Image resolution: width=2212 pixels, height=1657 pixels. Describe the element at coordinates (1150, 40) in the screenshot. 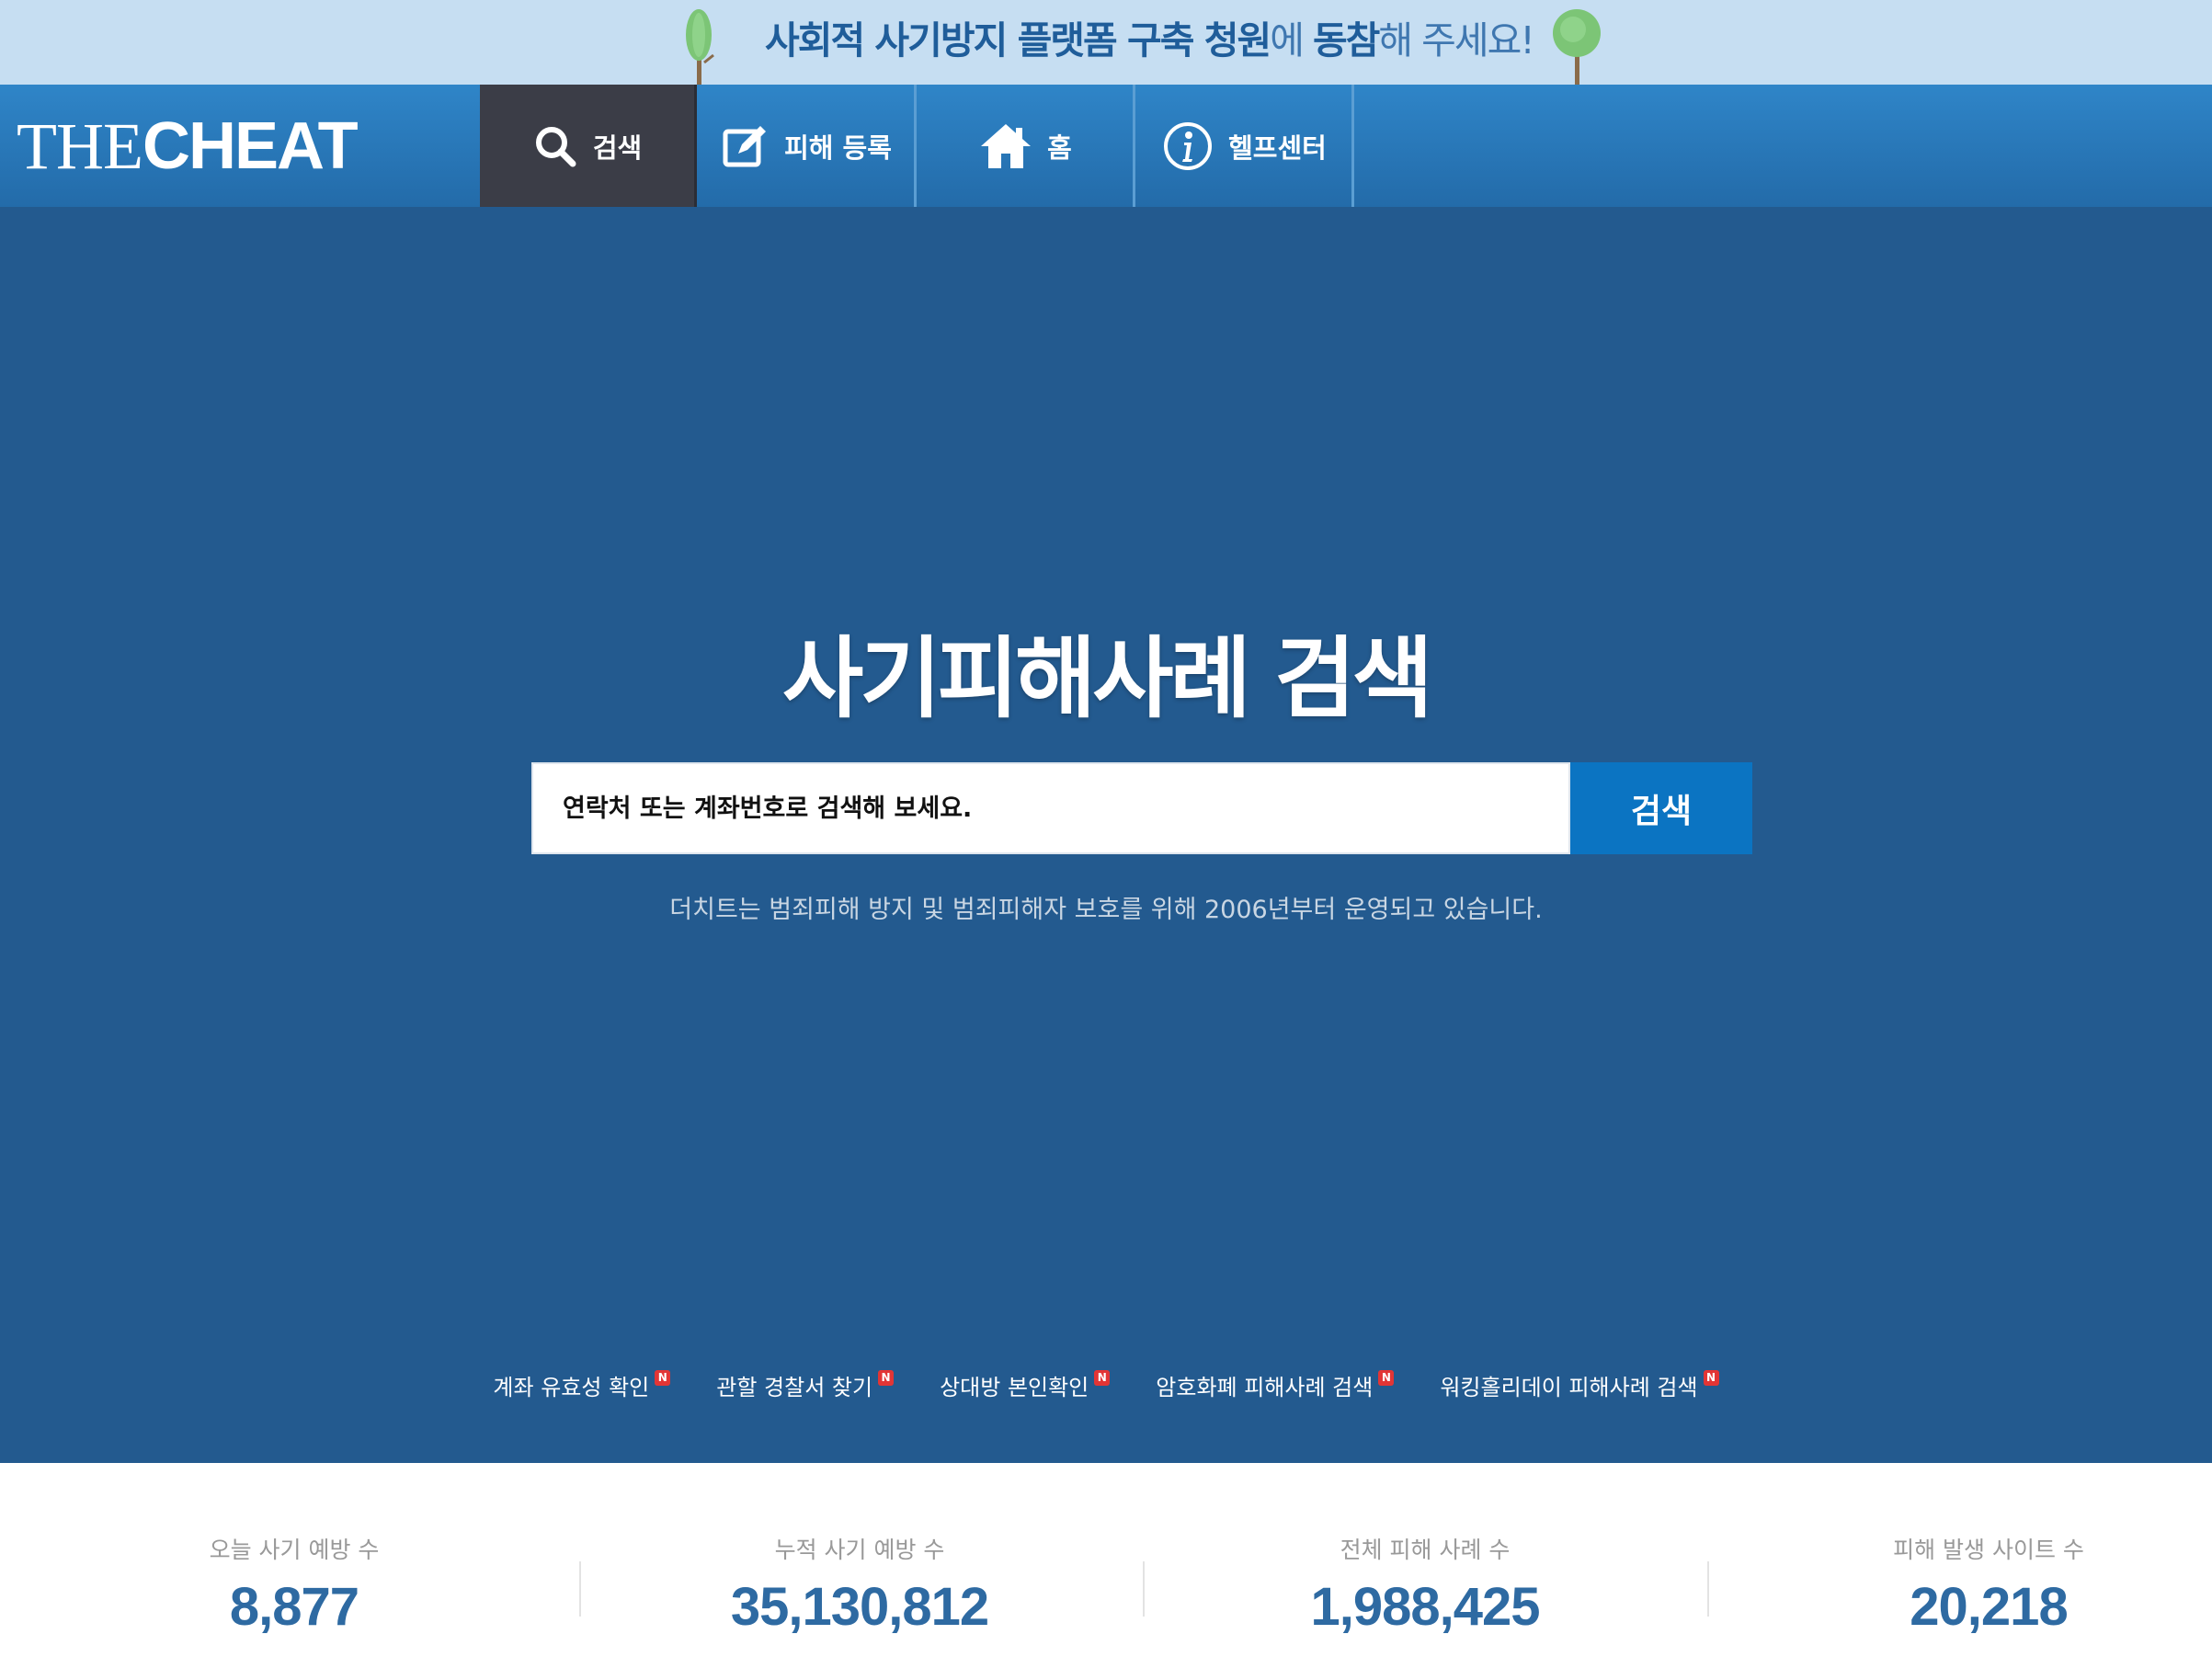

I see `banner-message: 사회적 사기방지 플랫폼 구축 청원에 동참해 주세요!` at that location.